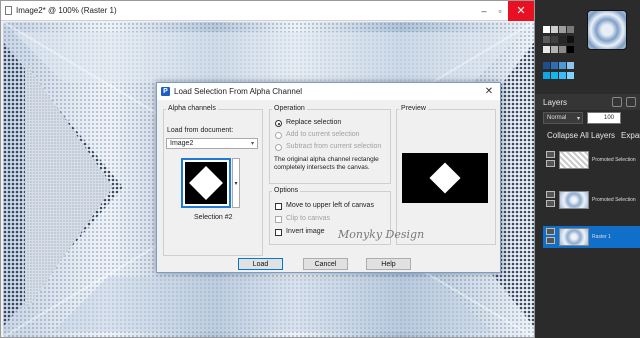 Image resolution: width=640 pixels, height=338 pixels. I want to click on restore-button: ▫, so click(500, 11).